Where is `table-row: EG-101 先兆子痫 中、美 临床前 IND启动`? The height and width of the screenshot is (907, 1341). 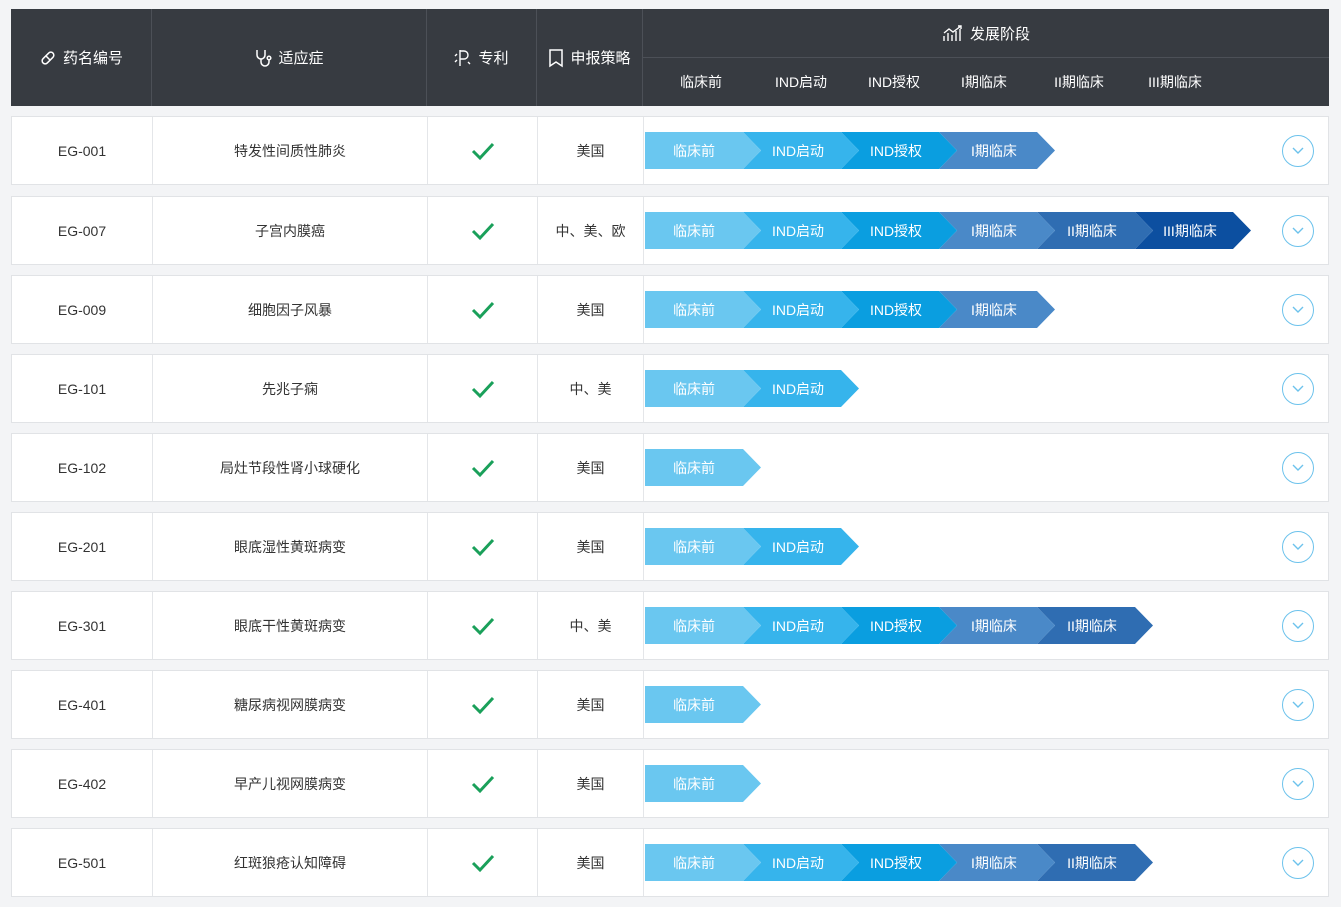
table-row: EG-101 先兆子痫 中、美 临床前 IND启动 is located at coordinates (670, 388).